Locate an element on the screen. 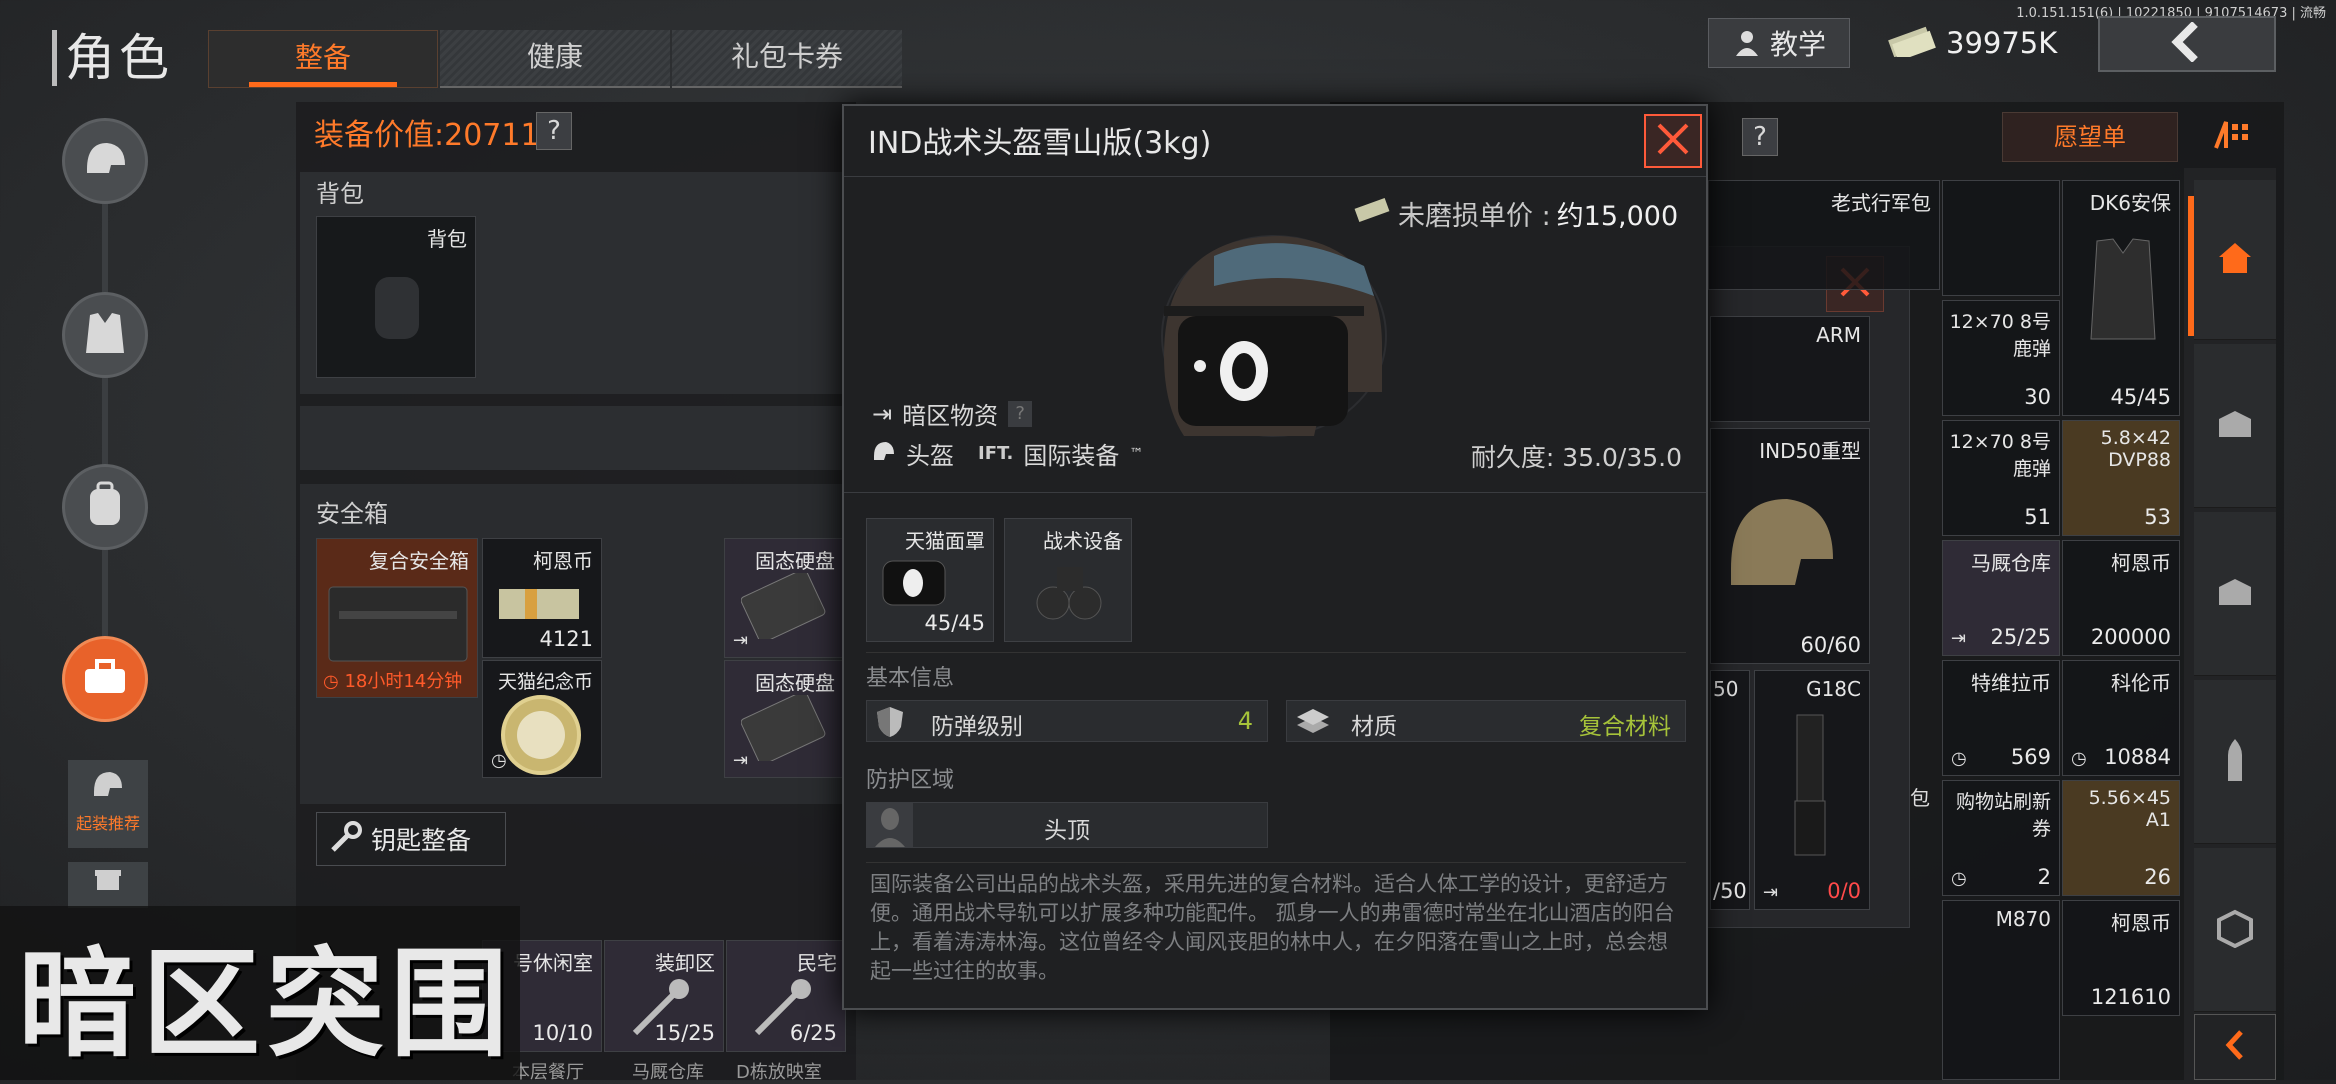 The height and width of the screenshot is (1084, 2336). stash-slot: 12×70 8号鹿弹 51 is located at coordinates (2001, 478).